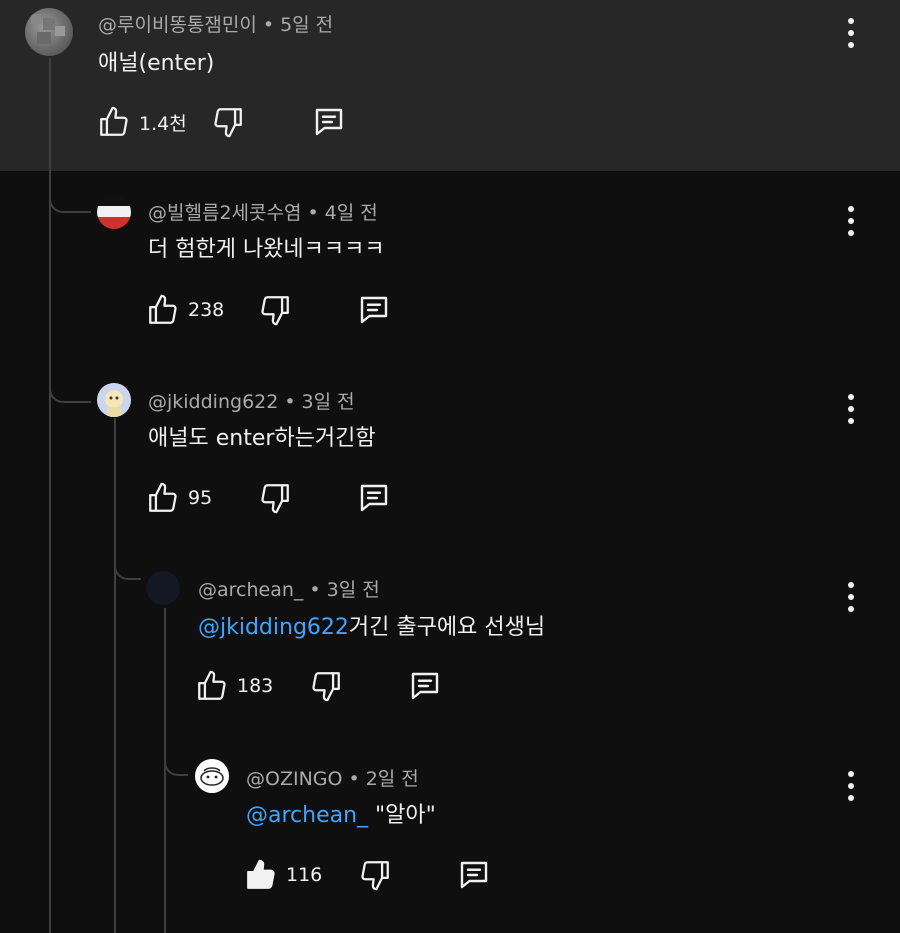 This screenshot has width=900, height=933. I want to click on comment-text-content: "알아", so click(402, 815).